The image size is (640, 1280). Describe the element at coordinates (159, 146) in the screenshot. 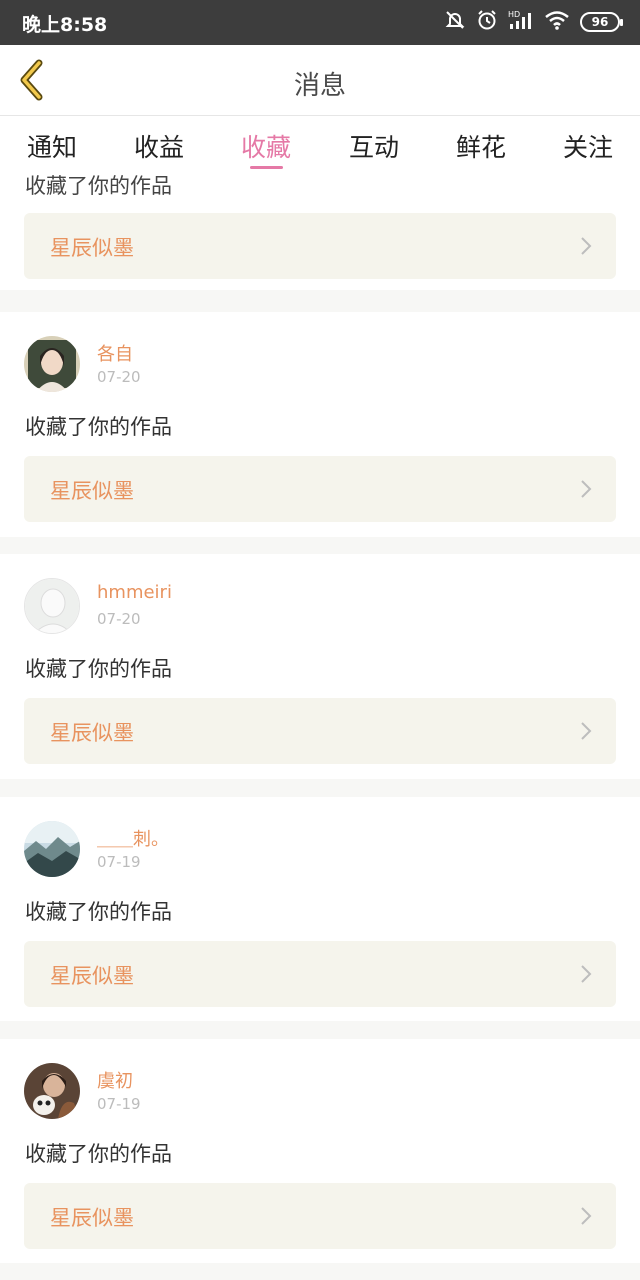

I see `tab-earnings: 收益` at that location.